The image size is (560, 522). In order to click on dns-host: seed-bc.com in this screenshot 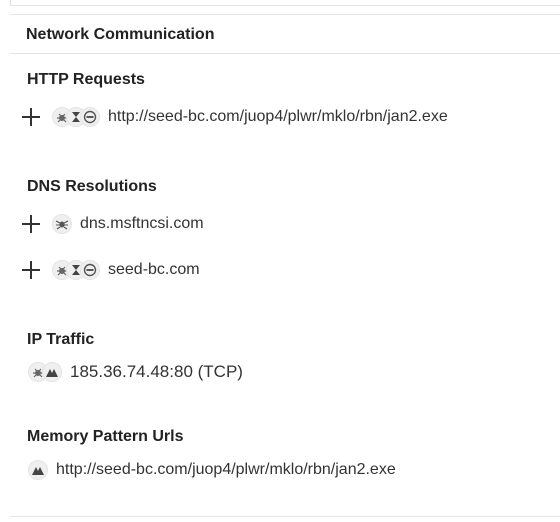, I will do `click(154, 270)`.